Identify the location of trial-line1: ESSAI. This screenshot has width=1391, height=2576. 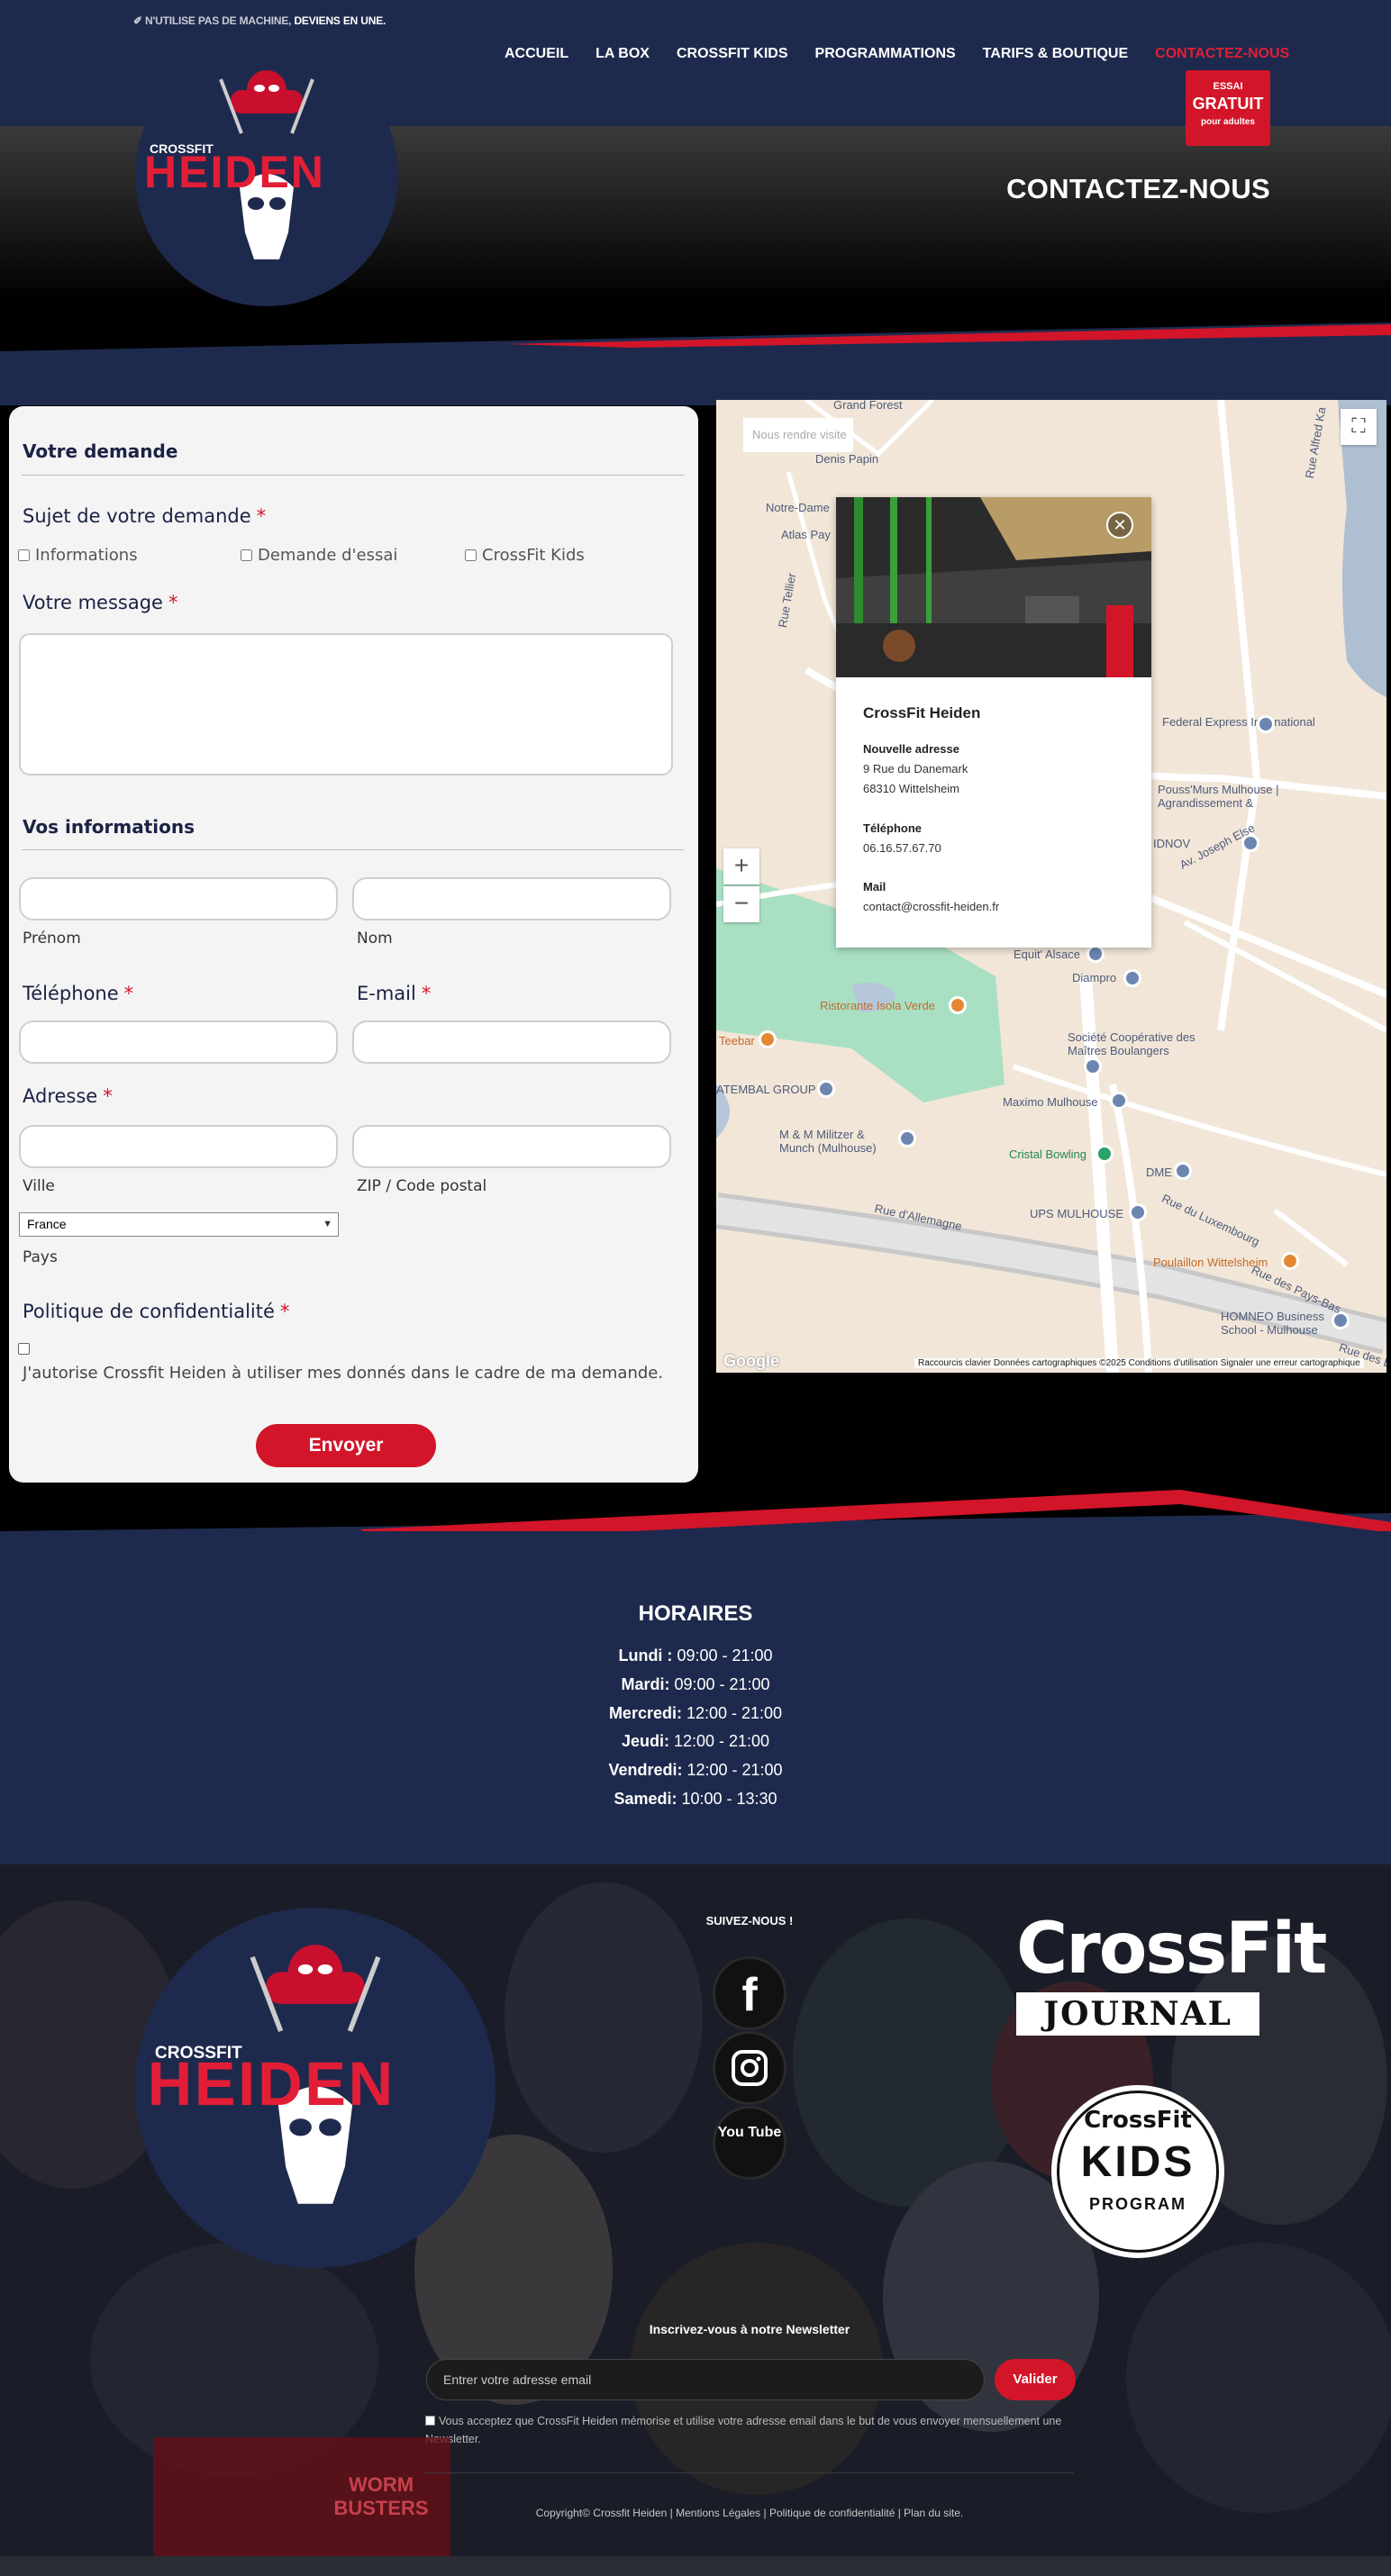
(1228, 86).